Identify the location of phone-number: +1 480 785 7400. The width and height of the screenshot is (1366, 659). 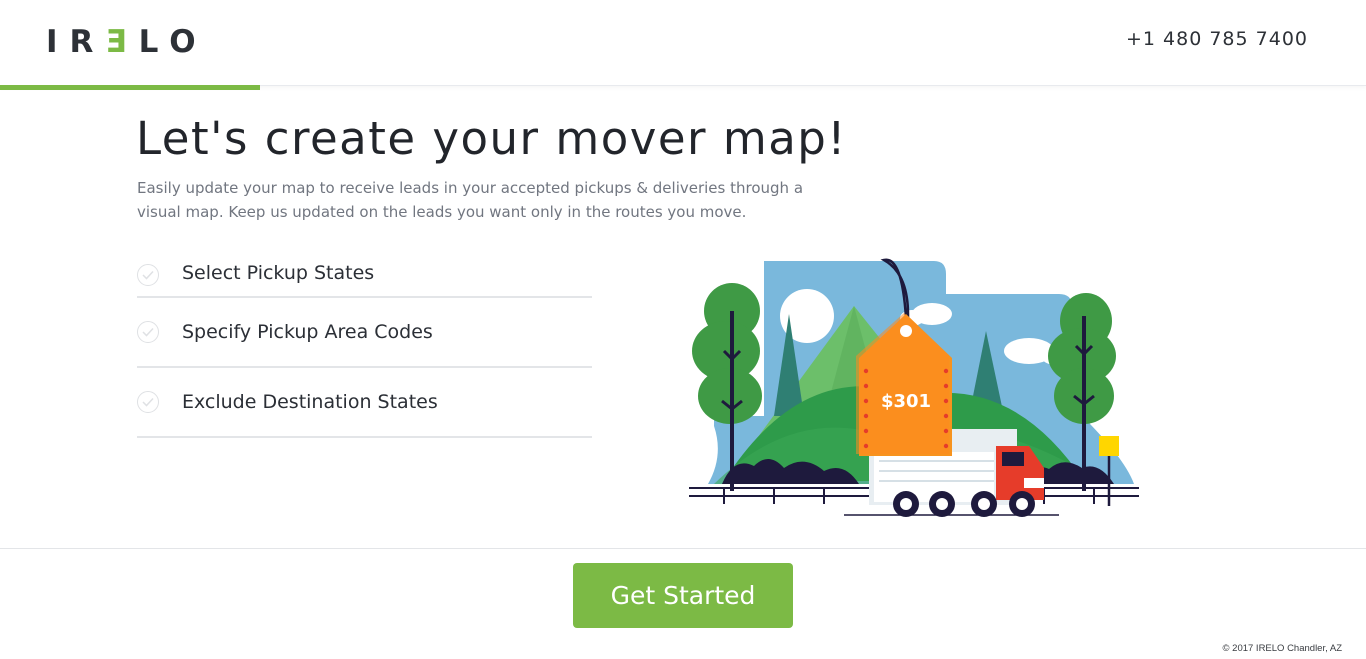
(1217, 39).